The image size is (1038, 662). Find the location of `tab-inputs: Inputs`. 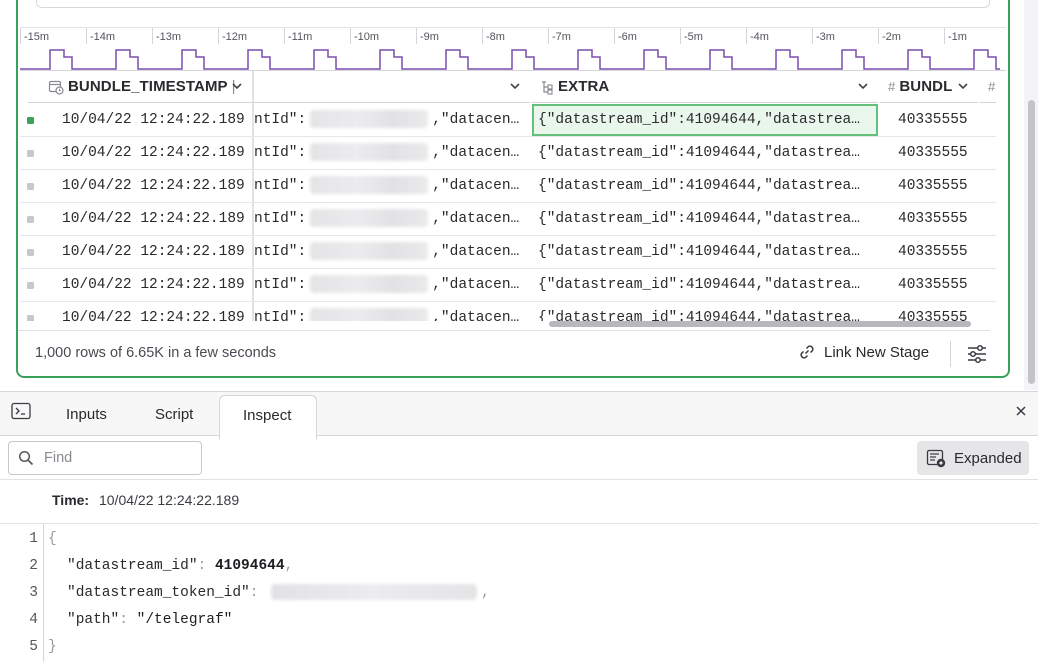

tab-inputs: Inputs is located at coordinates (86, 414).